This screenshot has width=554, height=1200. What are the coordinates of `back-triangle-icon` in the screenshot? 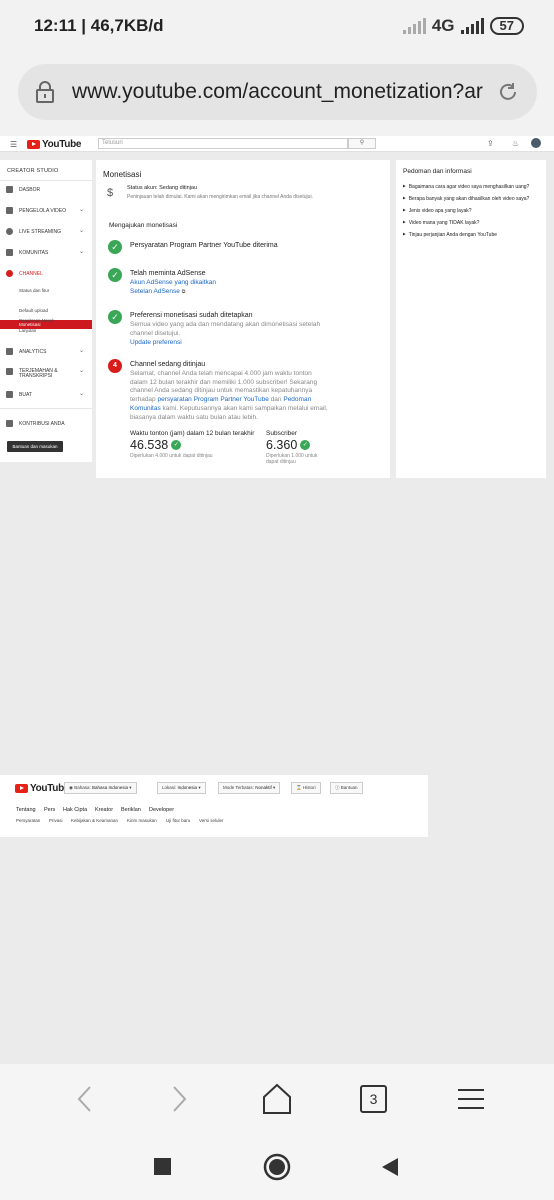 It's located at (390, 1167).